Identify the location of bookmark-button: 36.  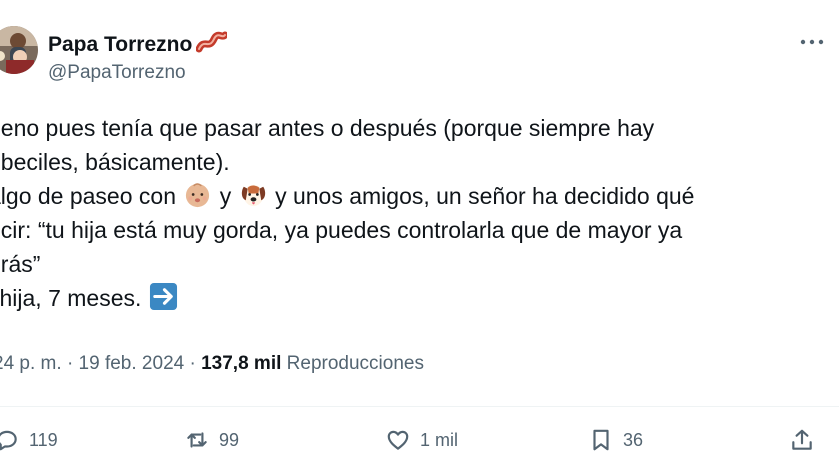
(615, 440).